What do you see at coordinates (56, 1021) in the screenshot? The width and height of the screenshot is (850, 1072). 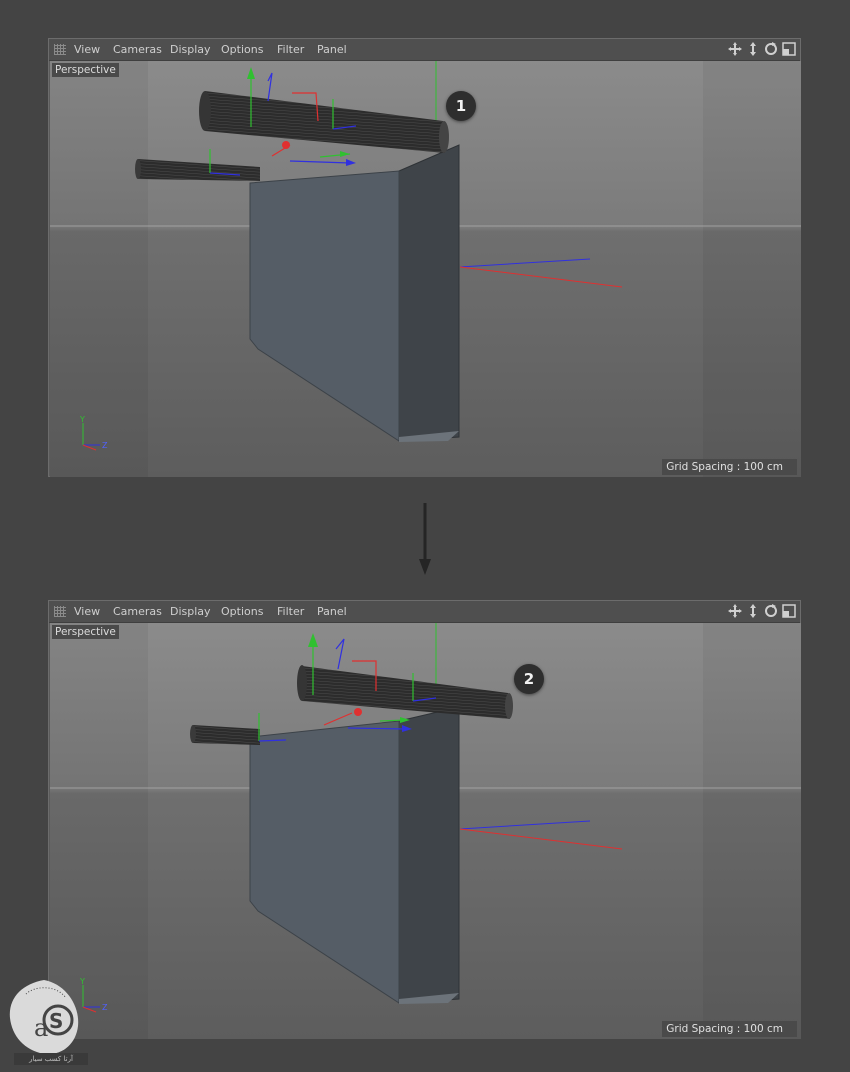 I see `svg-text: S` at bounding box center [56, 1021].